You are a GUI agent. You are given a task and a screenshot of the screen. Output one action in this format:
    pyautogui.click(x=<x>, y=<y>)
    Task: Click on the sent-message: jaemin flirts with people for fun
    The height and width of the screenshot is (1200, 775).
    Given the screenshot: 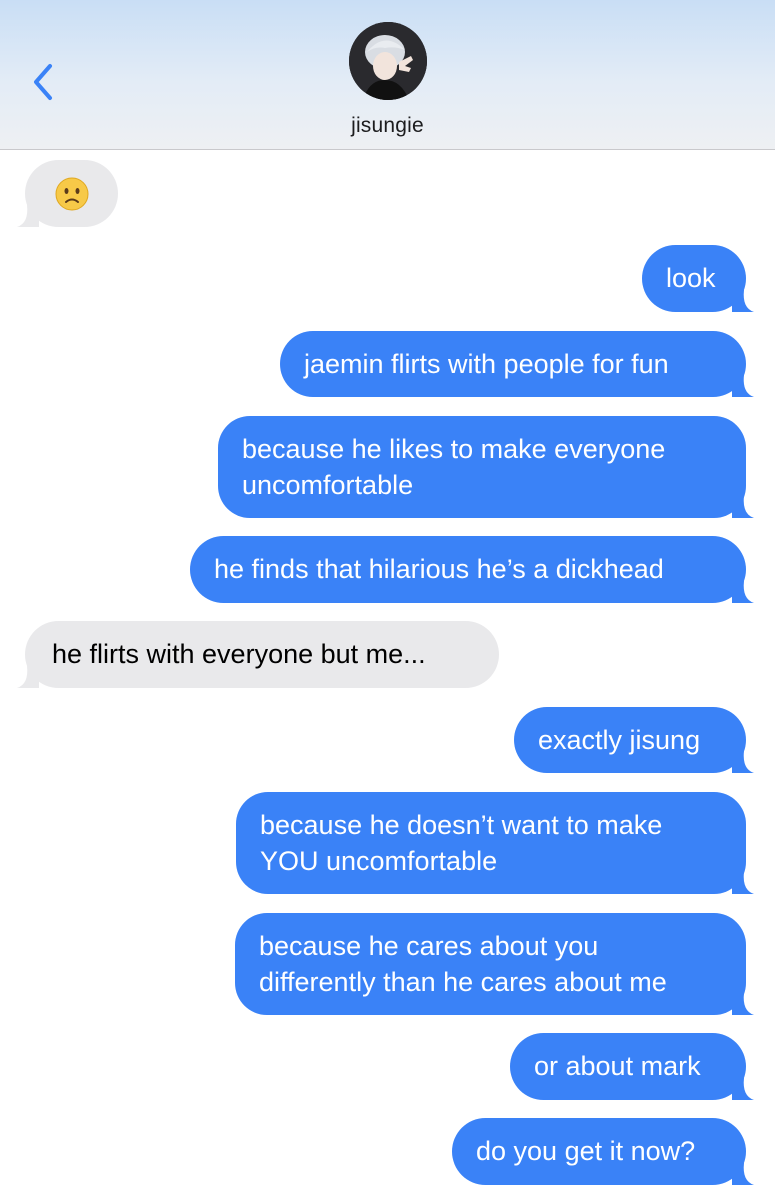 What is the action you would take?
    pyautogui.click(x=517, y=364)
    